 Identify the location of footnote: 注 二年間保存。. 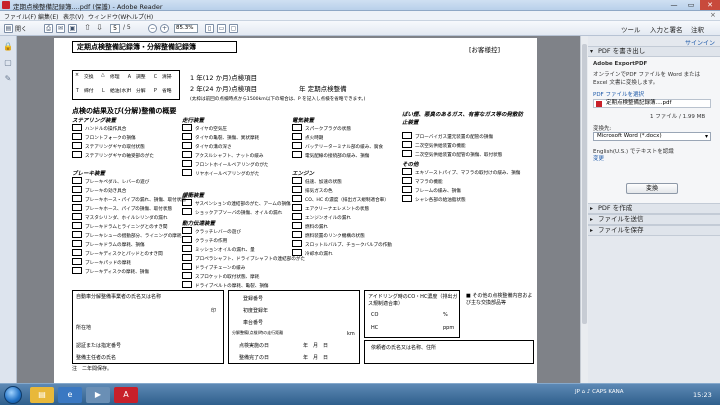
(92, 369).